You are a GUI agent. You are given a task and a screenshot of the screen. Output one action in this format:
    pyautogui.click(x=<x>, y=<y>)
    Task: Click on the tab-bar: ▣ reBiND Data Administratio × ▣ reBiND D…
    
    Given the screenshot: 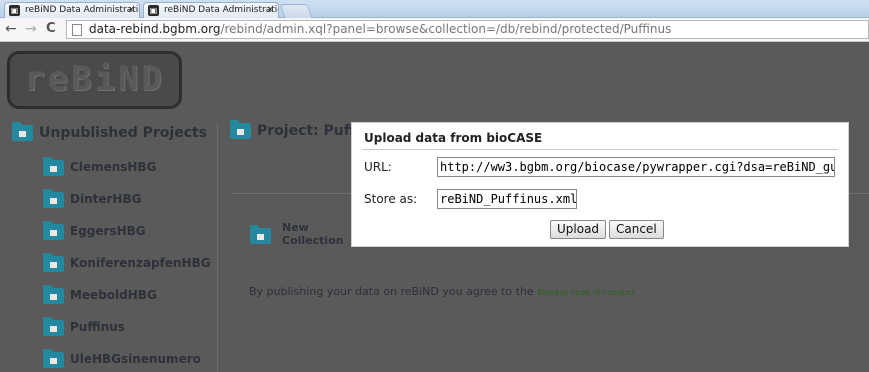 What is the action you would take?
    pyautogui.click(x=434, y=9)
    